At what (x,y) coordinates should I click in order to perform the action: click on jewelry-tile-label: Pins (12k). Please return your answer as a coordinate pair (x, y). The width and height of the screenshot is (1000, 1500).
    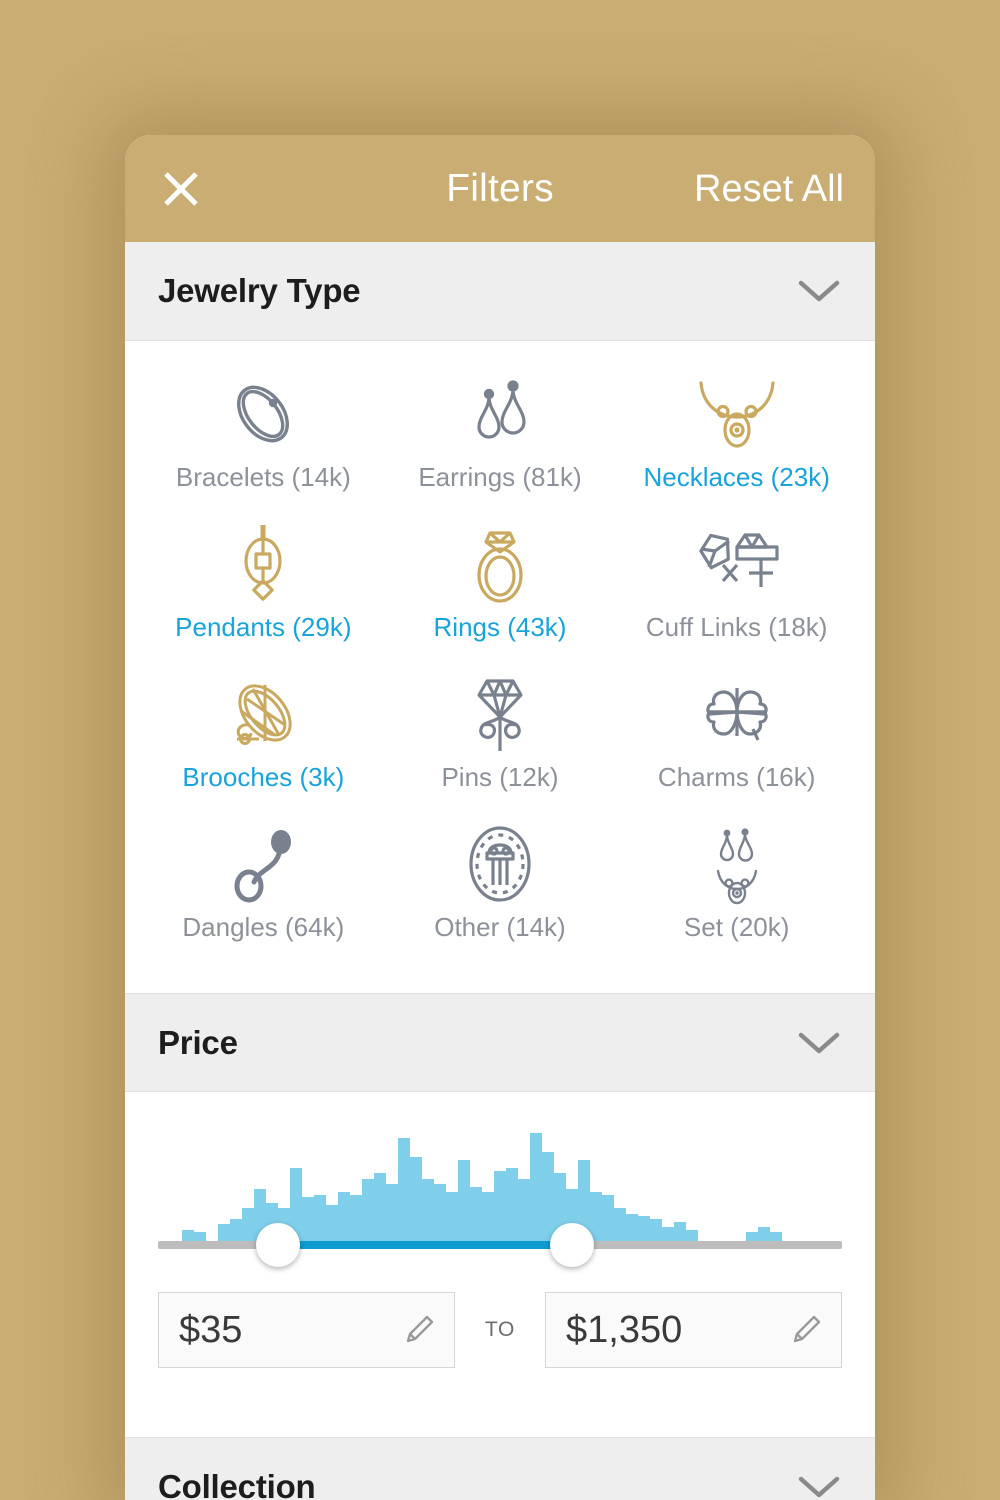
    Looking at the image, I should click on (500, 777).